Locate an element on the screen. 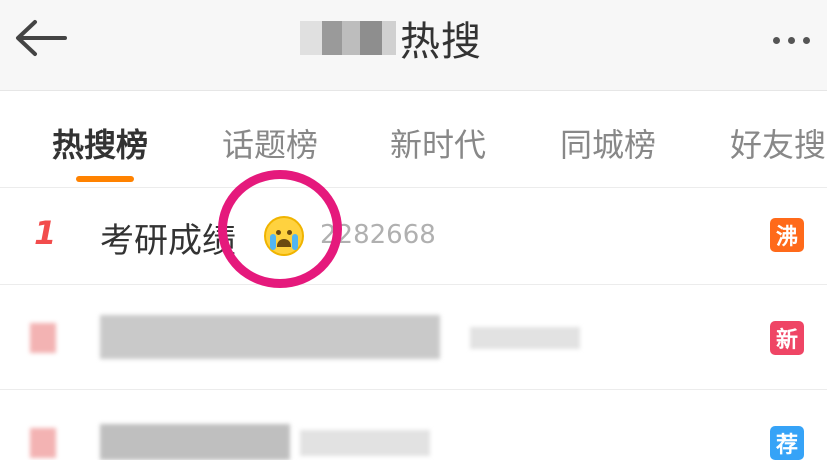 The image size is (827, 460). title-text: 热搜 is located at coordinates (441, 42).